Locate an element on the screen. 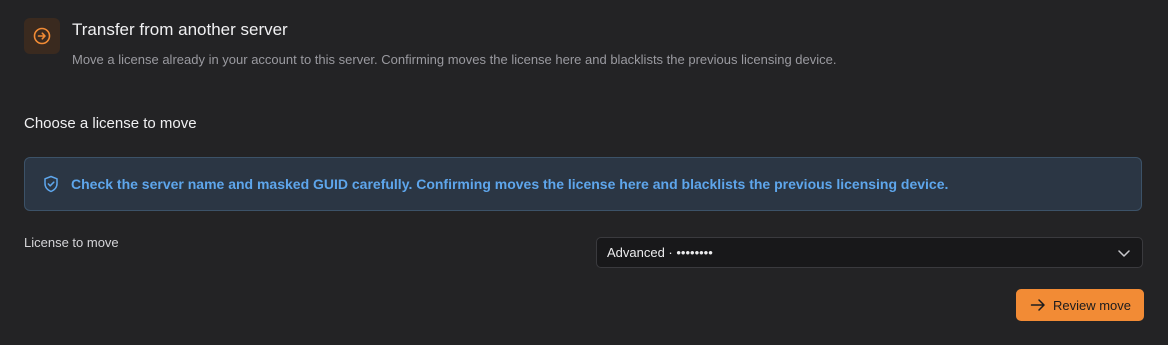  license-select: Advanced · •••••••• is located at coordinates (869, 252).